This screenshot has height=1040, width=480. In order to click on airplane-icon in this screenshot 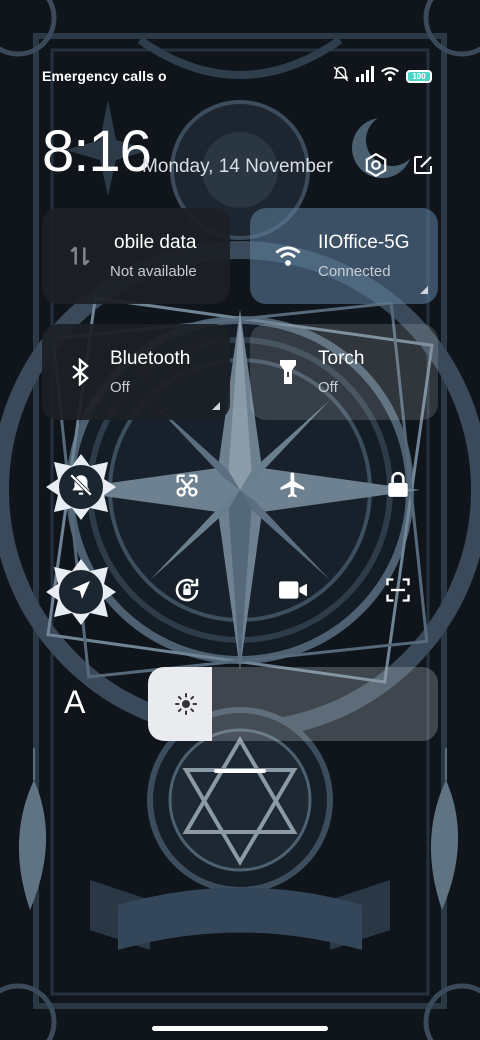, I will do `click(293, 487)`.